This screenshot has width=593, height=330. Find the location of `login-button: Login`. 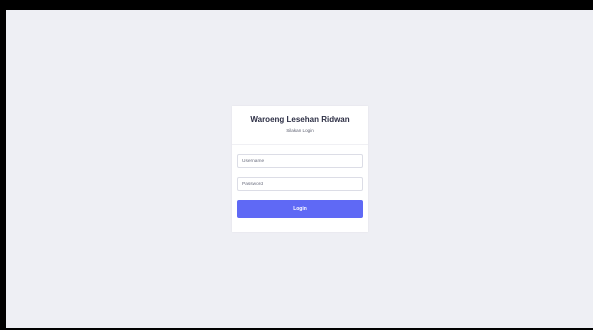

login-button: Login is located at coordinates (300, 209).